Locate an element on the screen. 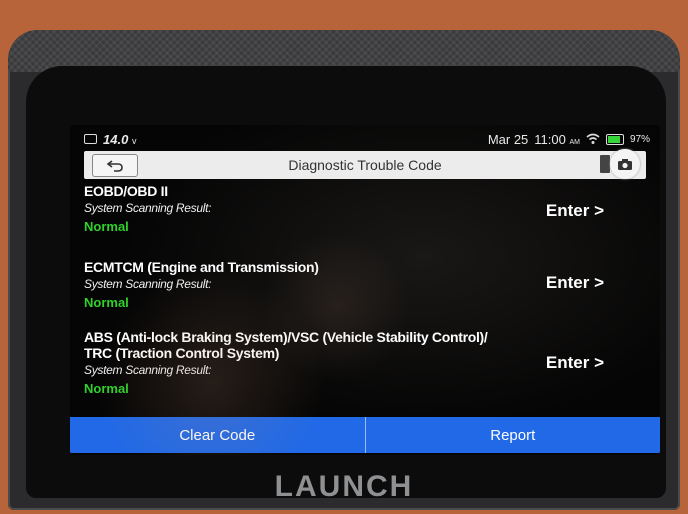  status-time: 11:00 AM is located at coordinates (557, 139).